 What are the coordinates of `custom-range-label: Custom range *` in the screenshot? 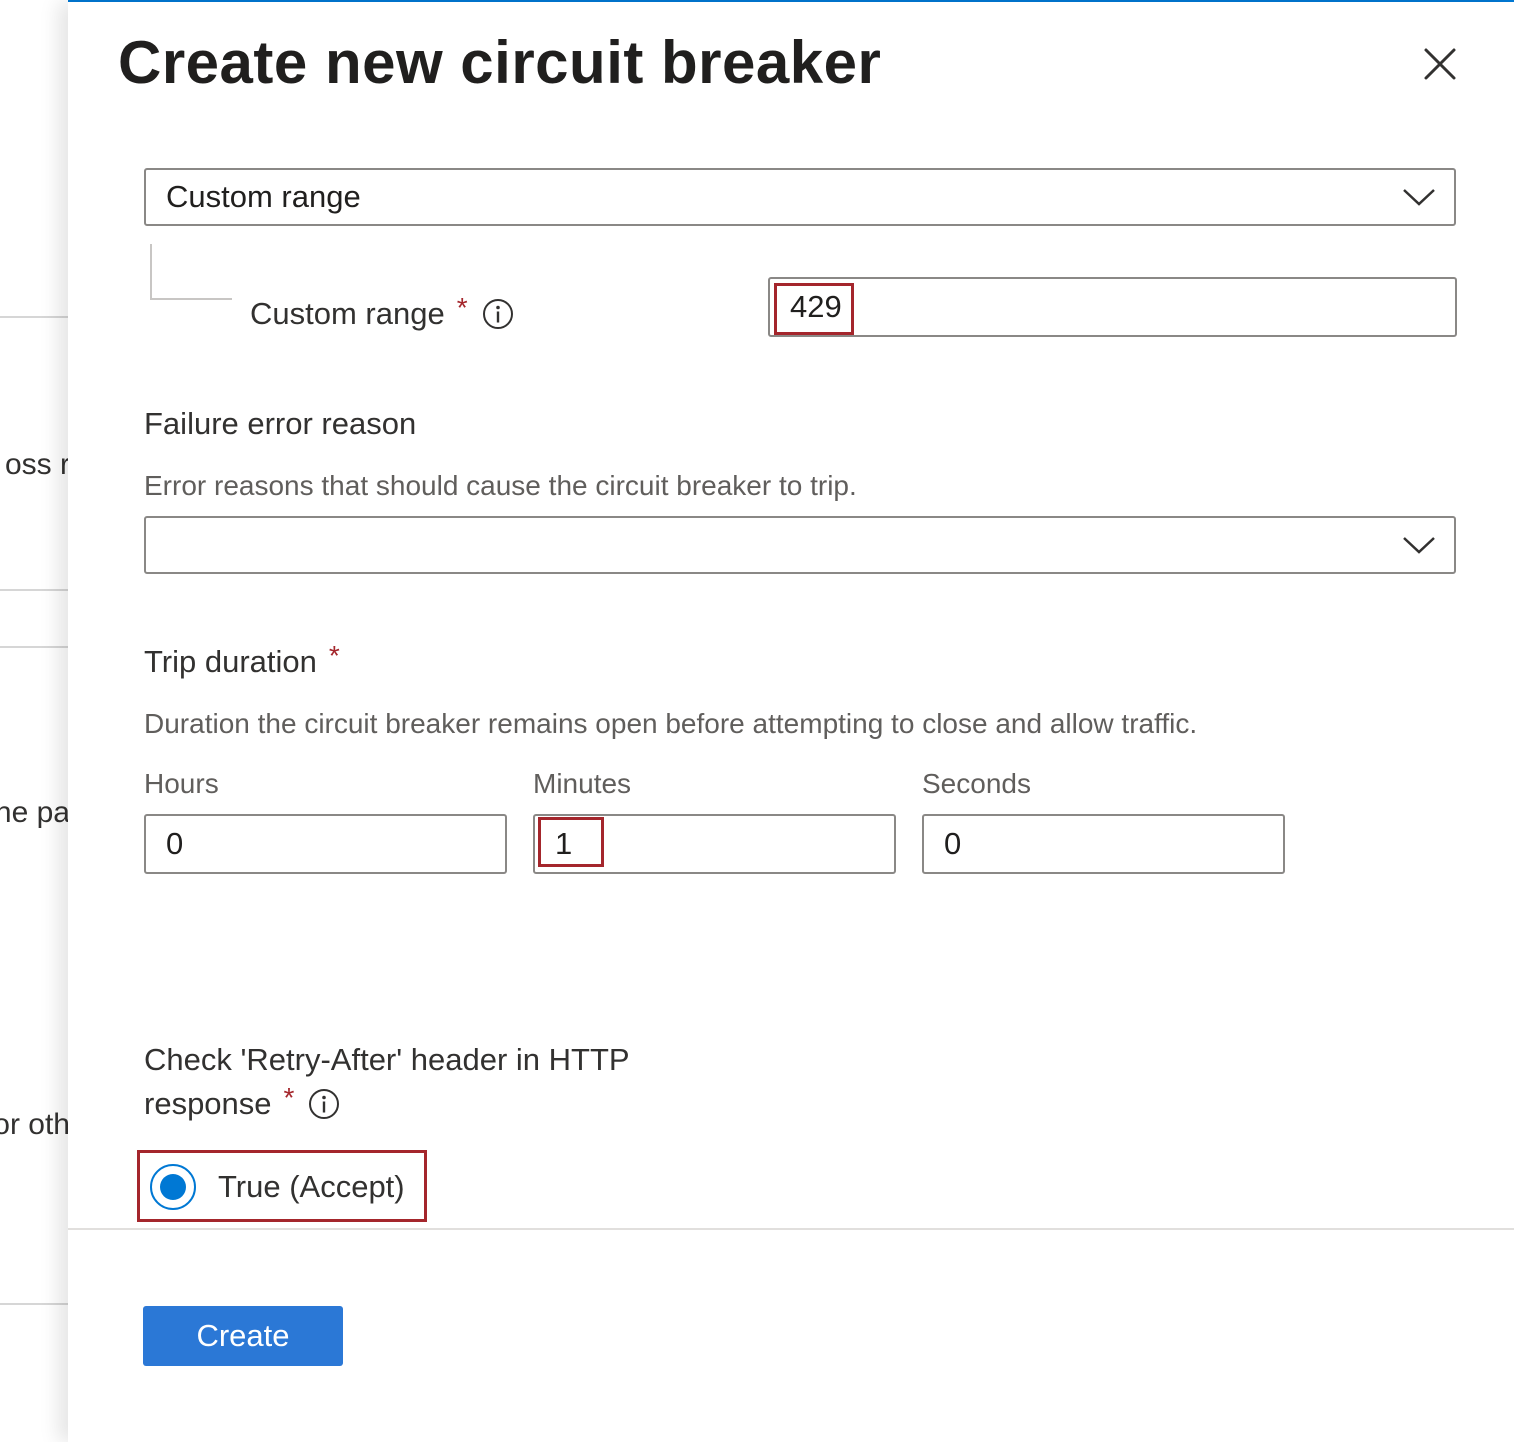 It's located at (382, 312).